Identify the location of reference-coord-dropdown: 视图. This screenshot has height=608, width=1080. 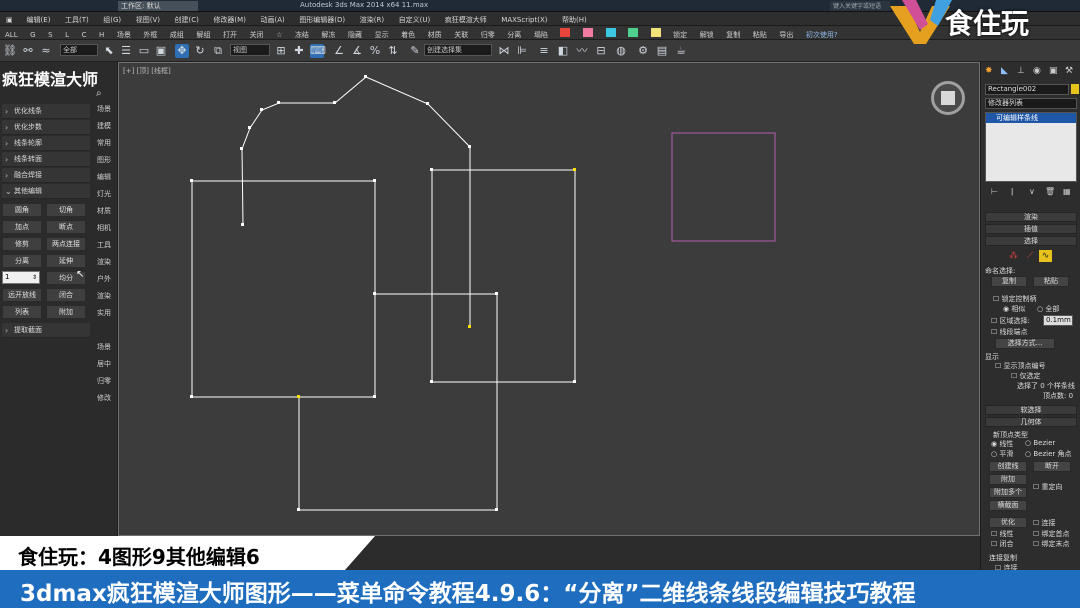
(250, 50).